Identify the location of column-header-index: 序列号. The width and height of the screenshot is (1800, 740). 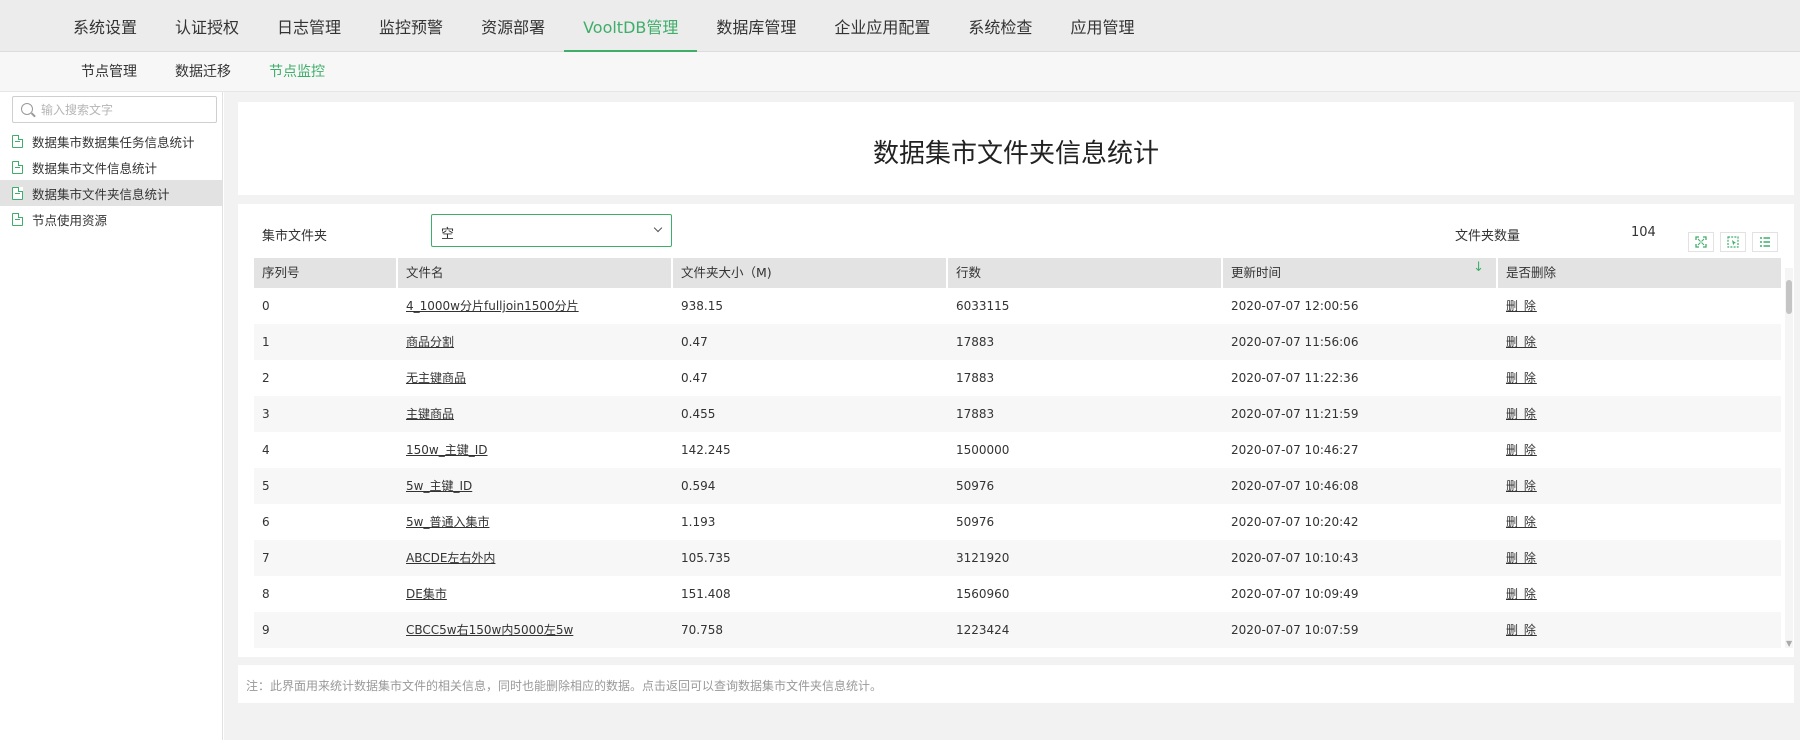
(326, 273).